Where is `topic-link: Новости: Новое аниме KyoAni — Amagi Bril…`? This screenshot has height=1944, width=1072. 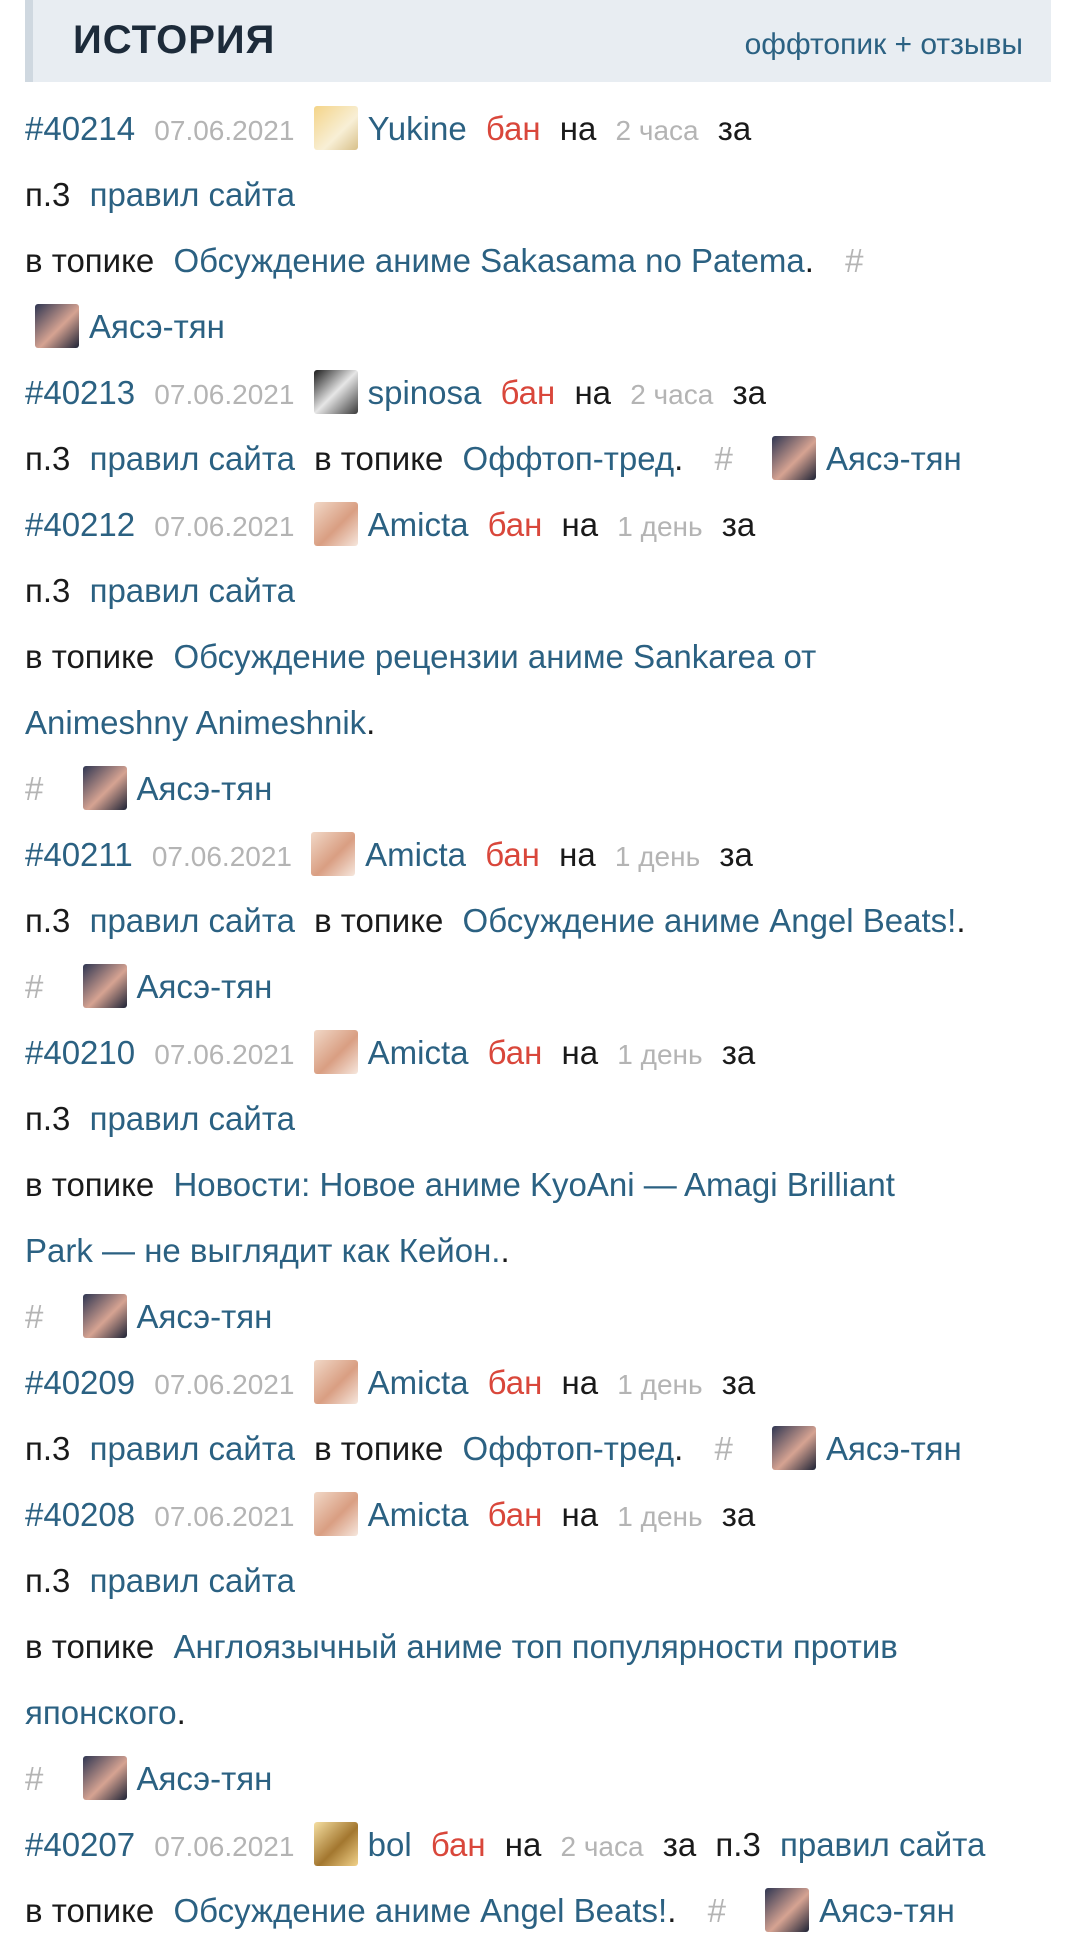 topic-link: Новости: Новое аниме KyoAni — Amagi Bril… is located at coordinates (534, 1184).